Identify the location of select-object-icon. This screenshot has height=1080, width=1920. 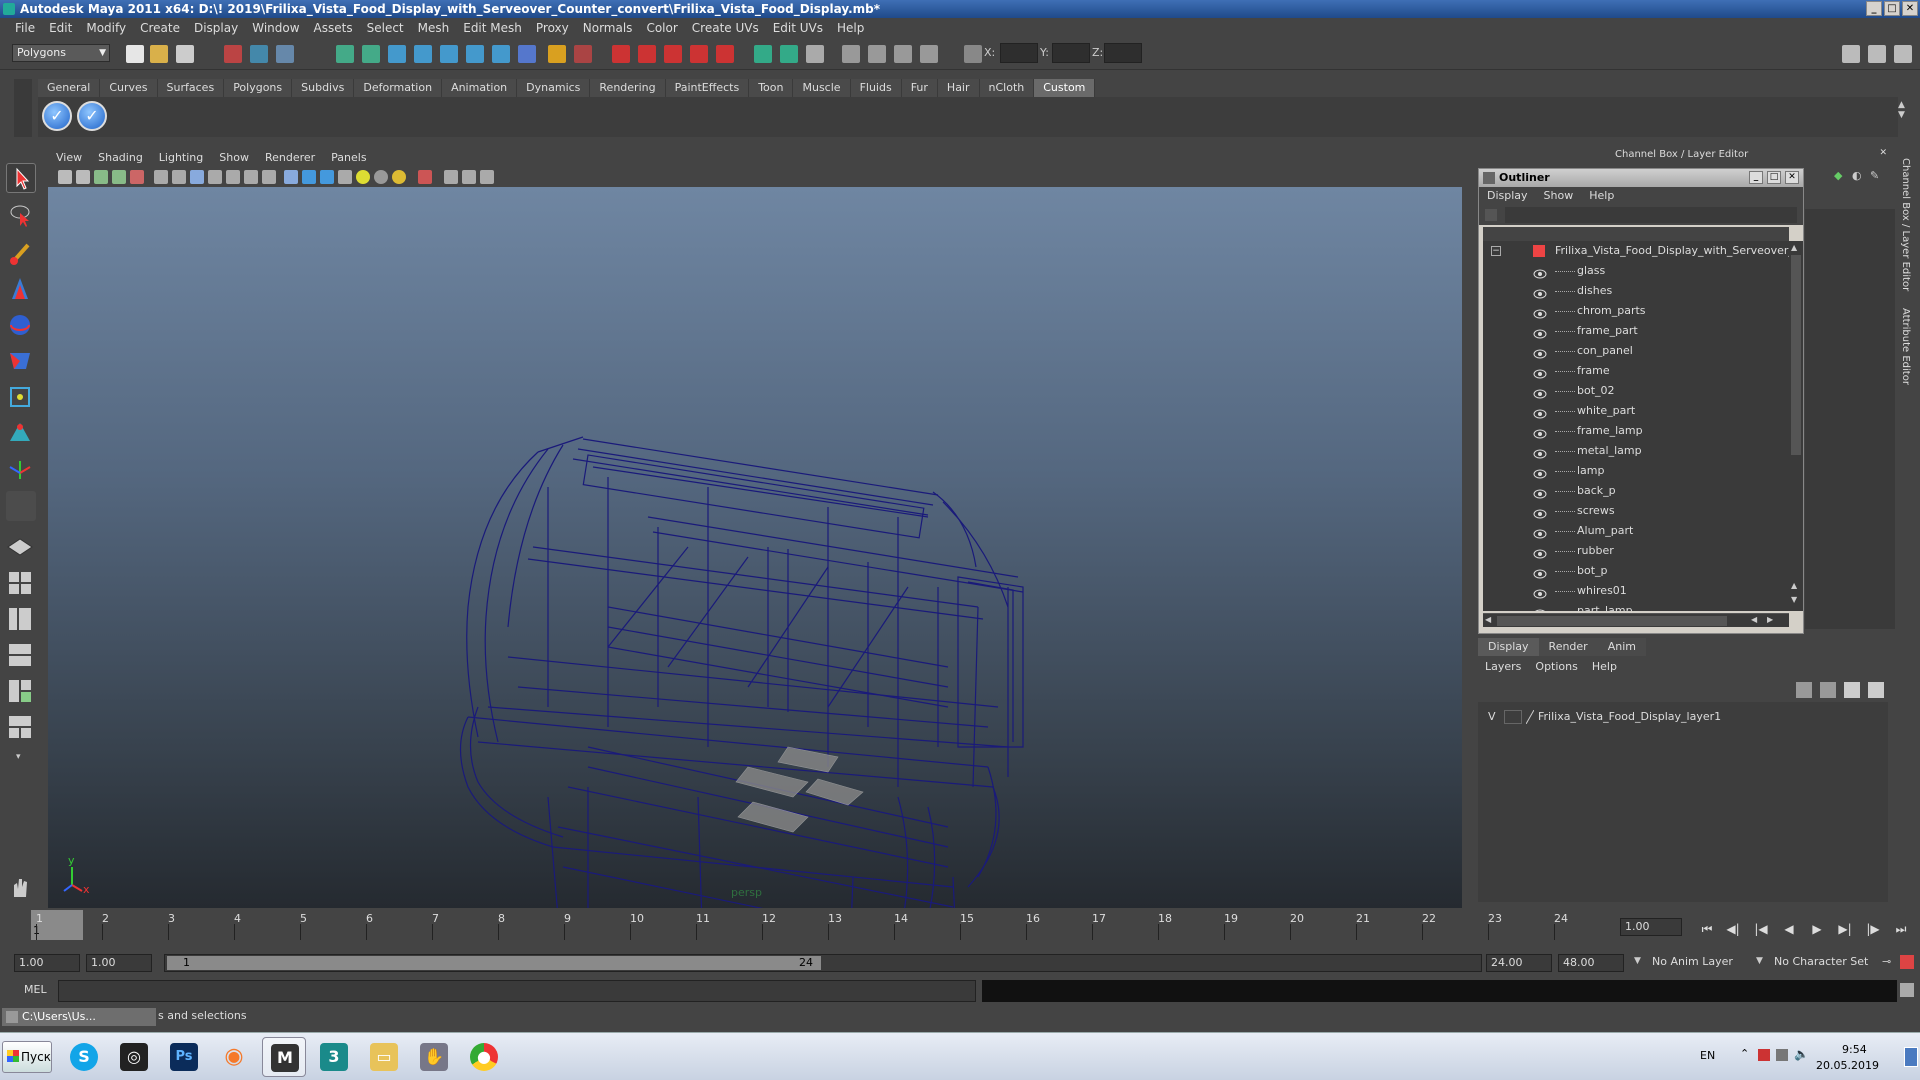
(259, 54).